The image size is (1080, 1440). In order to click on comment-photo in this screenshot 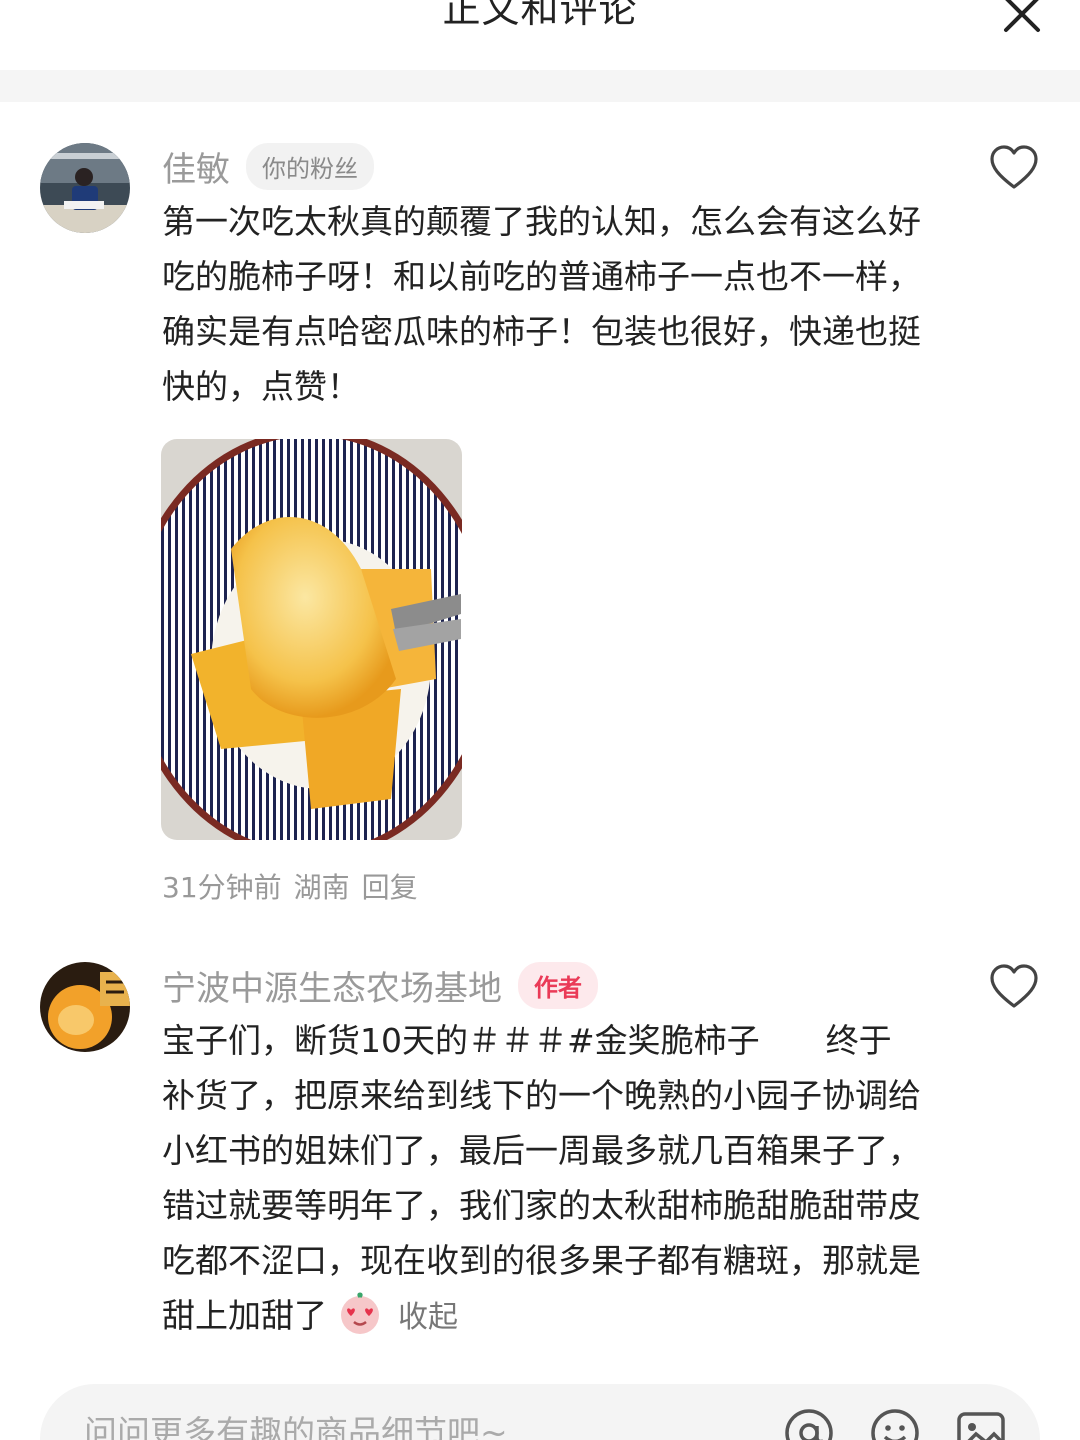, I will do `click(311, 639)`.